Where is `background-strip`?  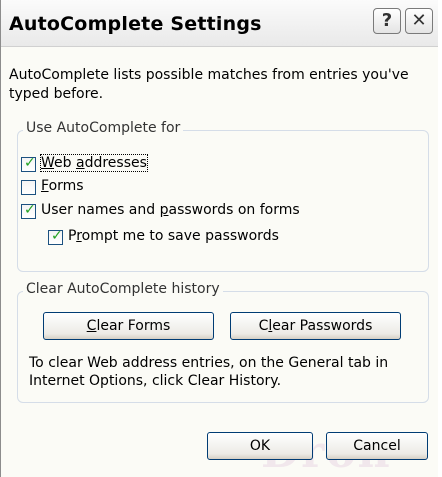
background-strip is located at coordinates (440, 238).